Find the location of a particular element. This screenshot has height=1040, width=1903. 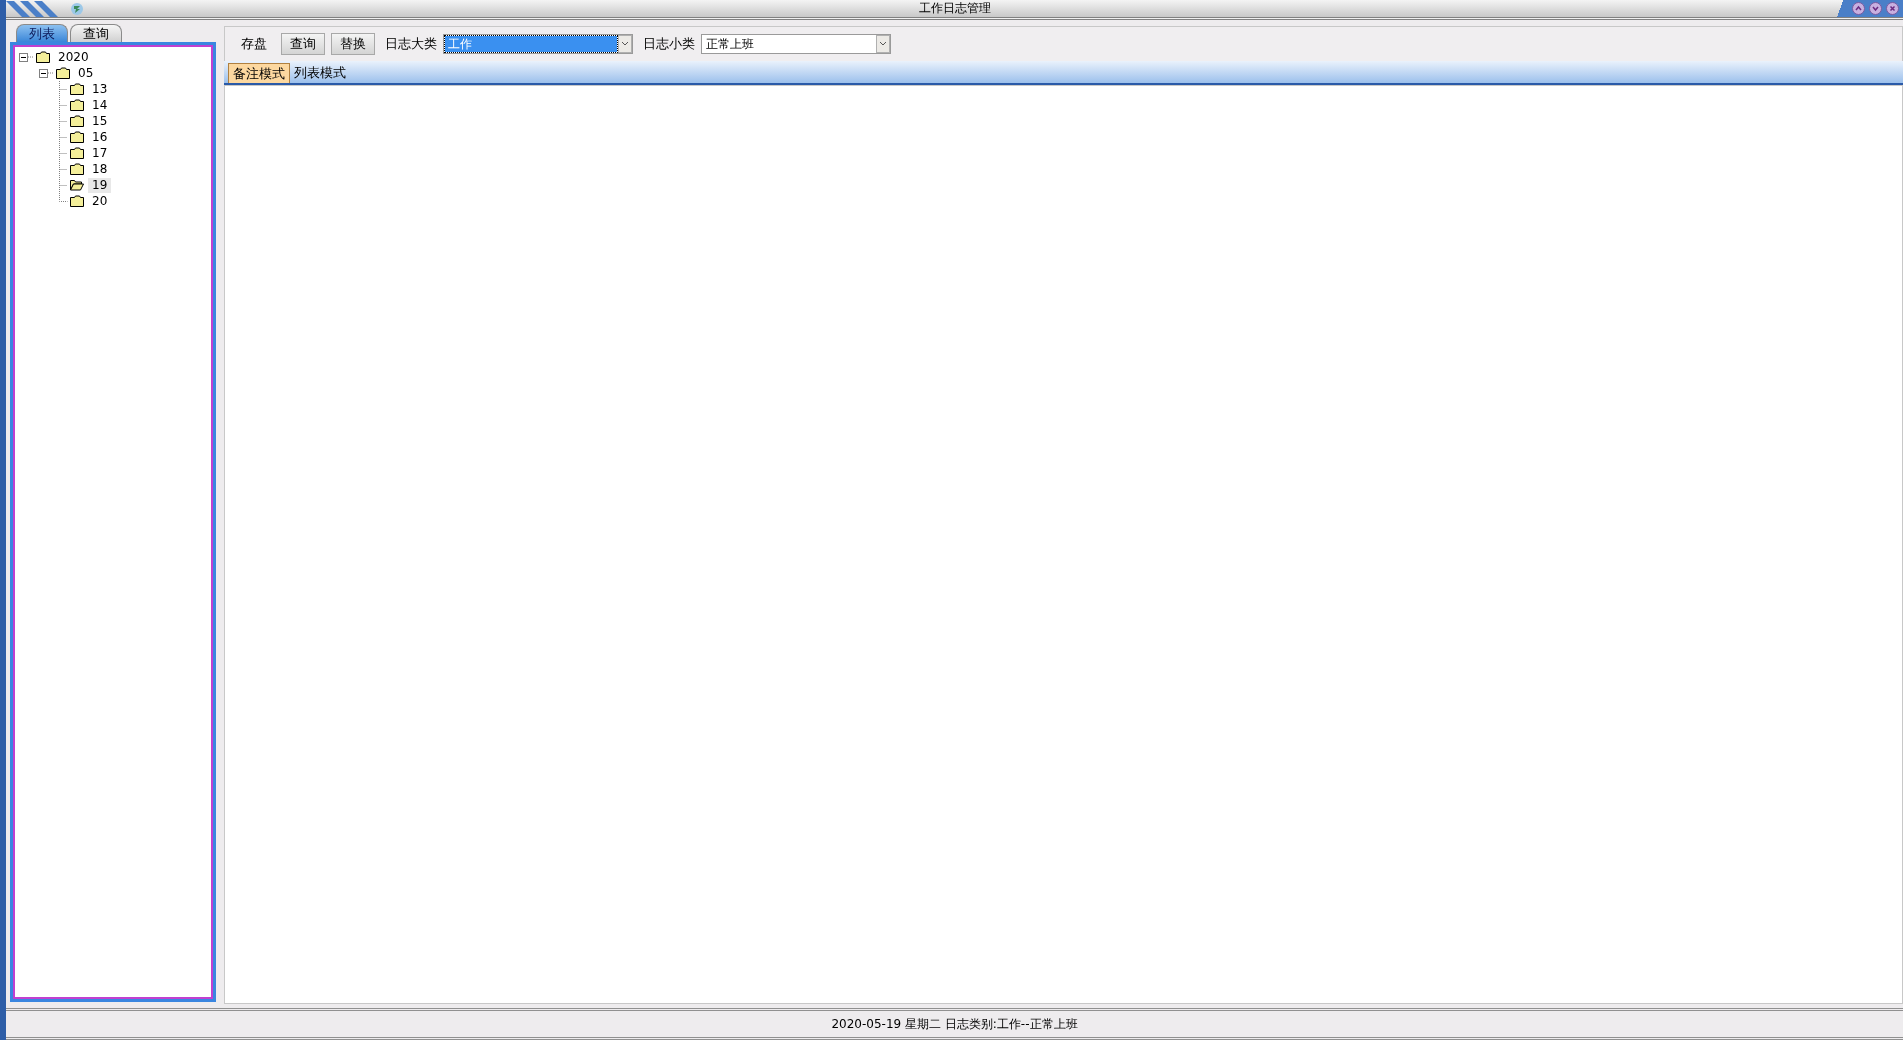

tree-item: 2020 is located at coordinates (73, 57).